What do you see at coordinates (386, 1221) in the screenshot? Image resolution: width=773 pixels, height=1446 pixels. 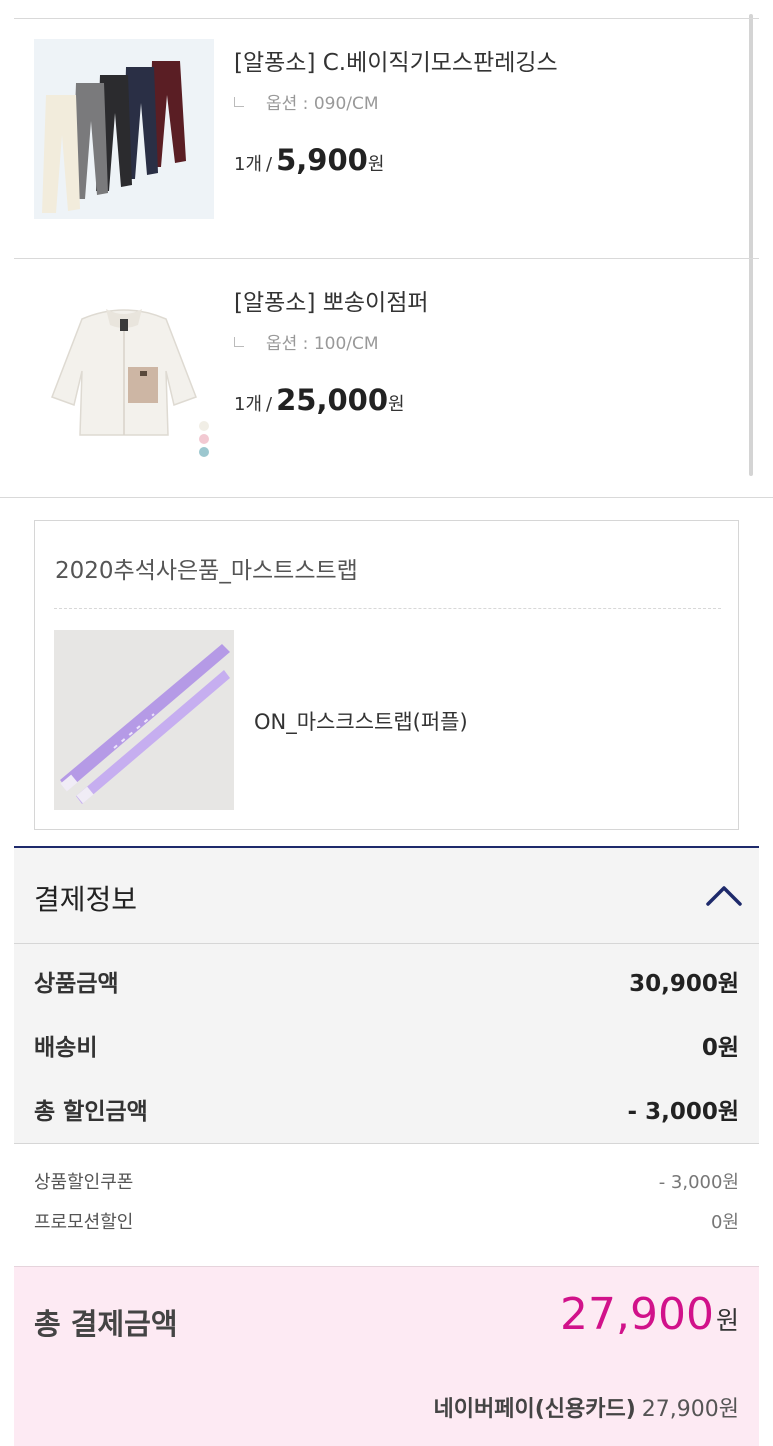 I see `detail-row-promotion: 프로모션할인 0원` at bounding box center [386, 1221].